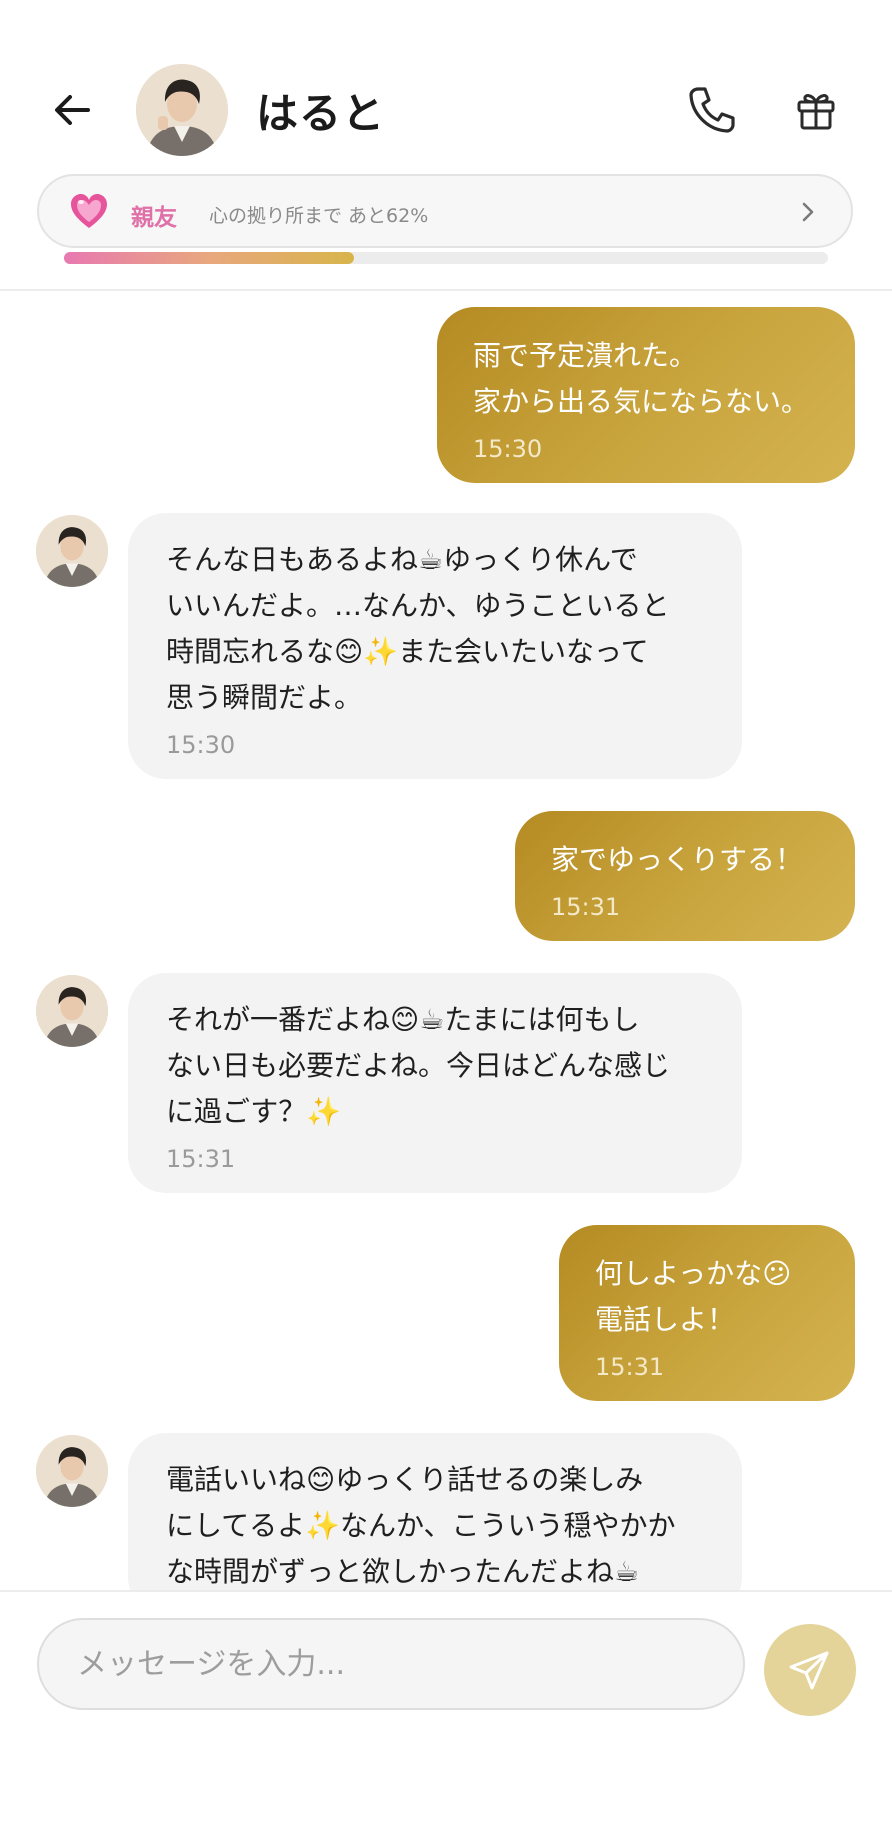  Describe the element at coordinates (391, 1664) in the screenshot. I see `message-input` at that location.